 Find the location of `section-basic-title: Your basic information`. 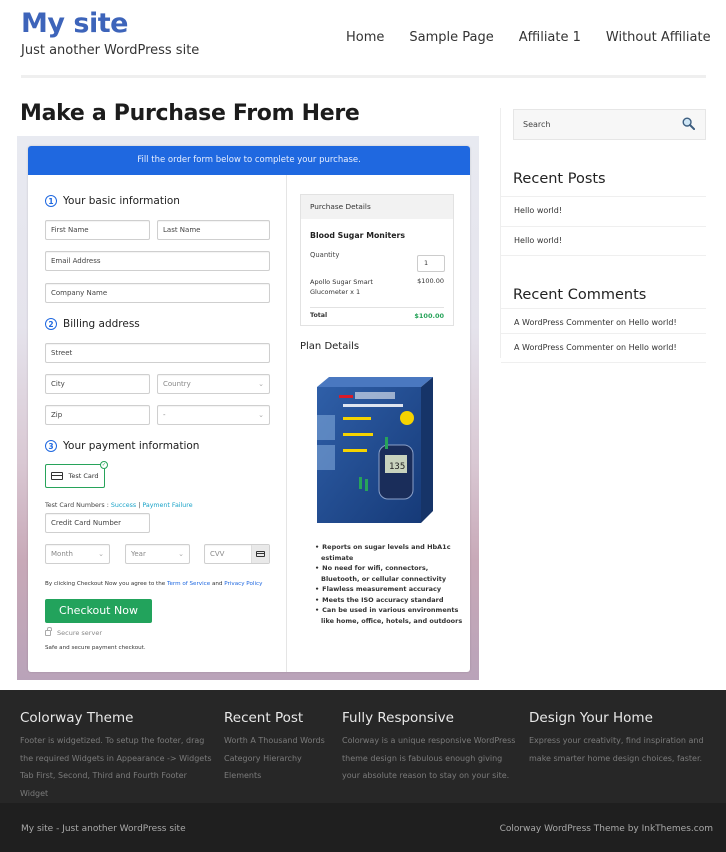

section-basic-title: Your basic information is located at coordinates (121, 201).